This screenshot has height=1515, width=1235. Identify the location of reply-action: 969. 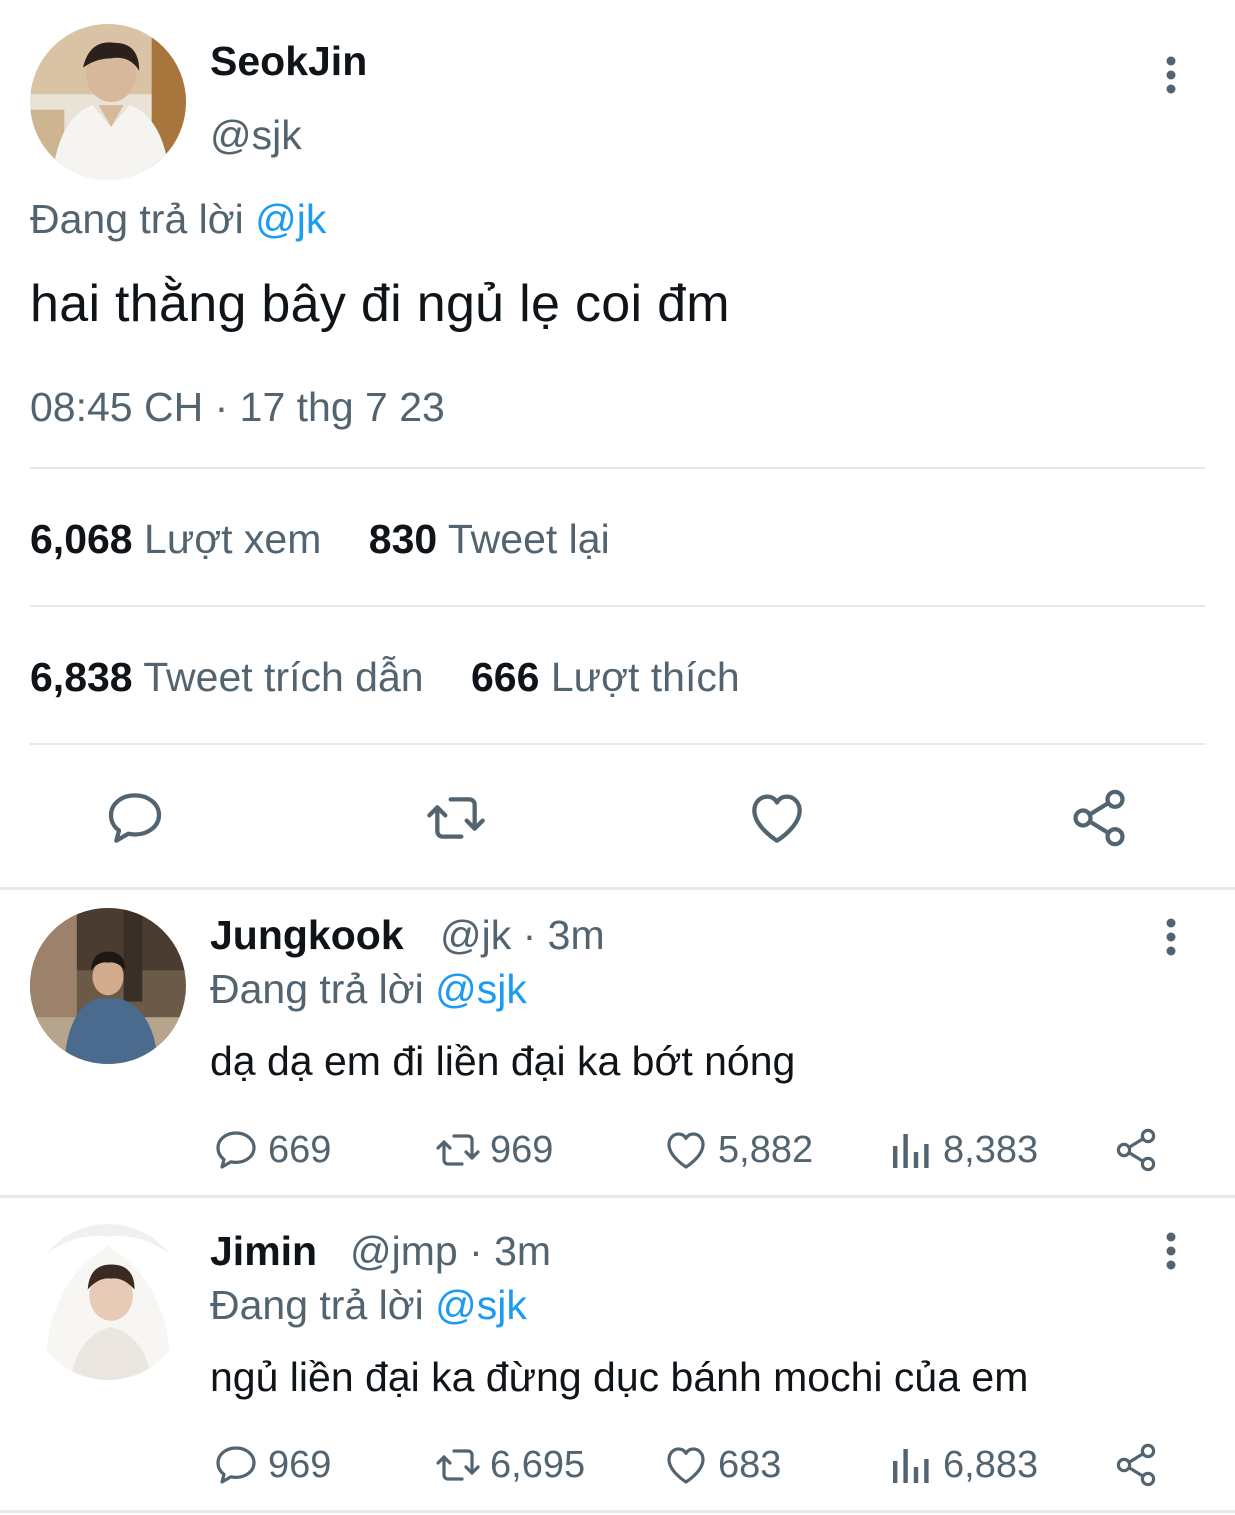
(271, 1465).